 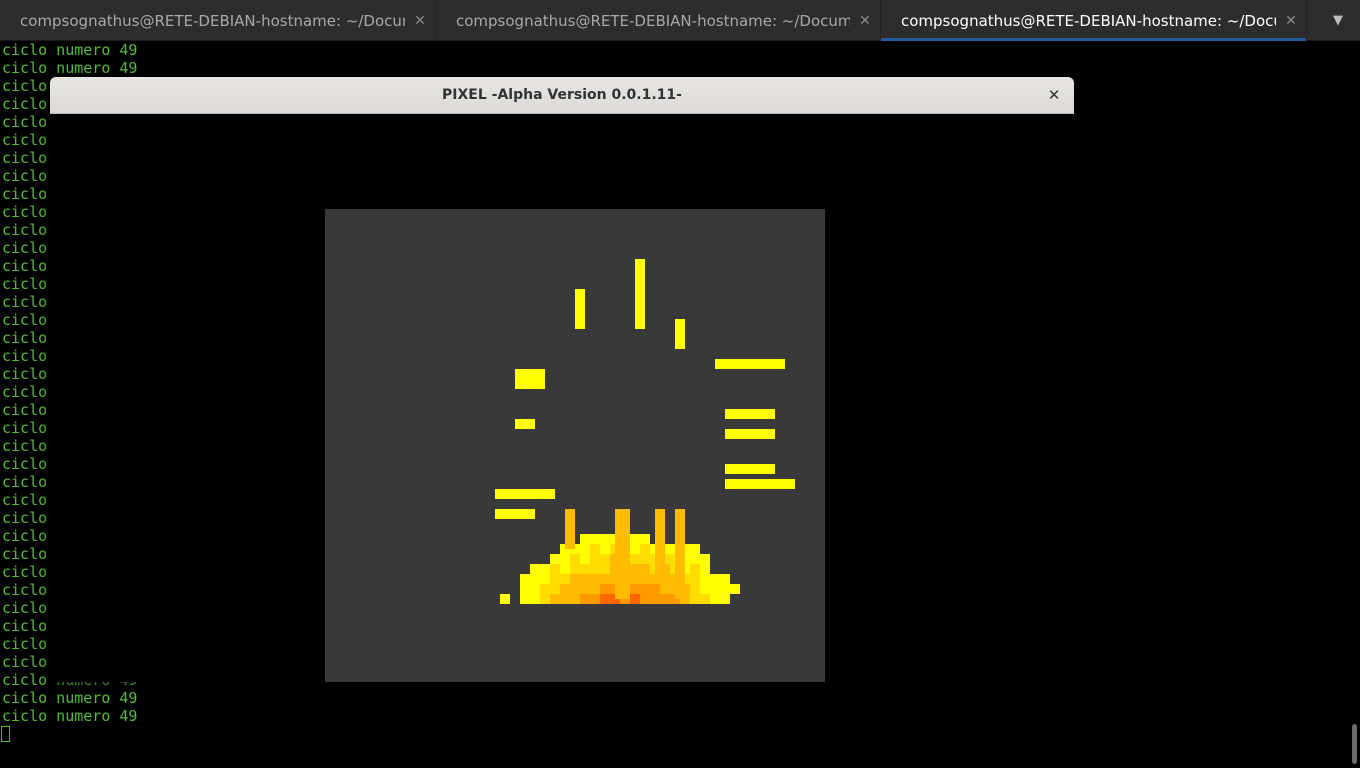 I want to click on terminal-cursor, so click(x=5, y=734).